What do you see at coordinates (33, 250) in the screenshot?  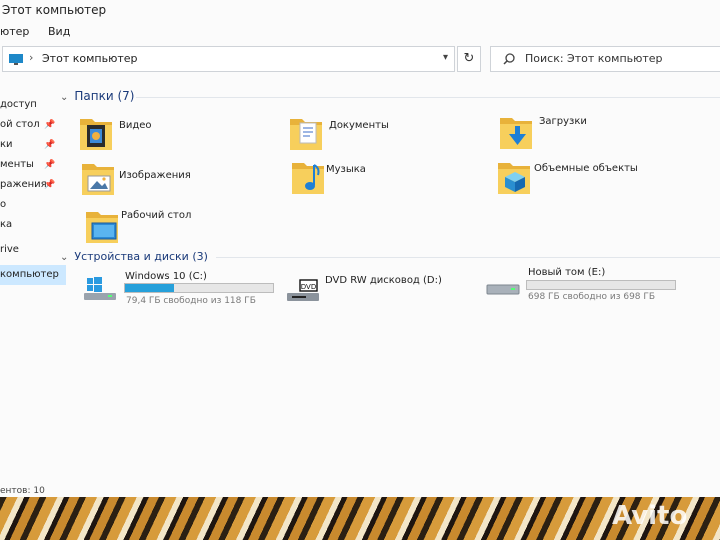 I see `sidebar-item-onedrive: rive` at bounding box center [33, 250].